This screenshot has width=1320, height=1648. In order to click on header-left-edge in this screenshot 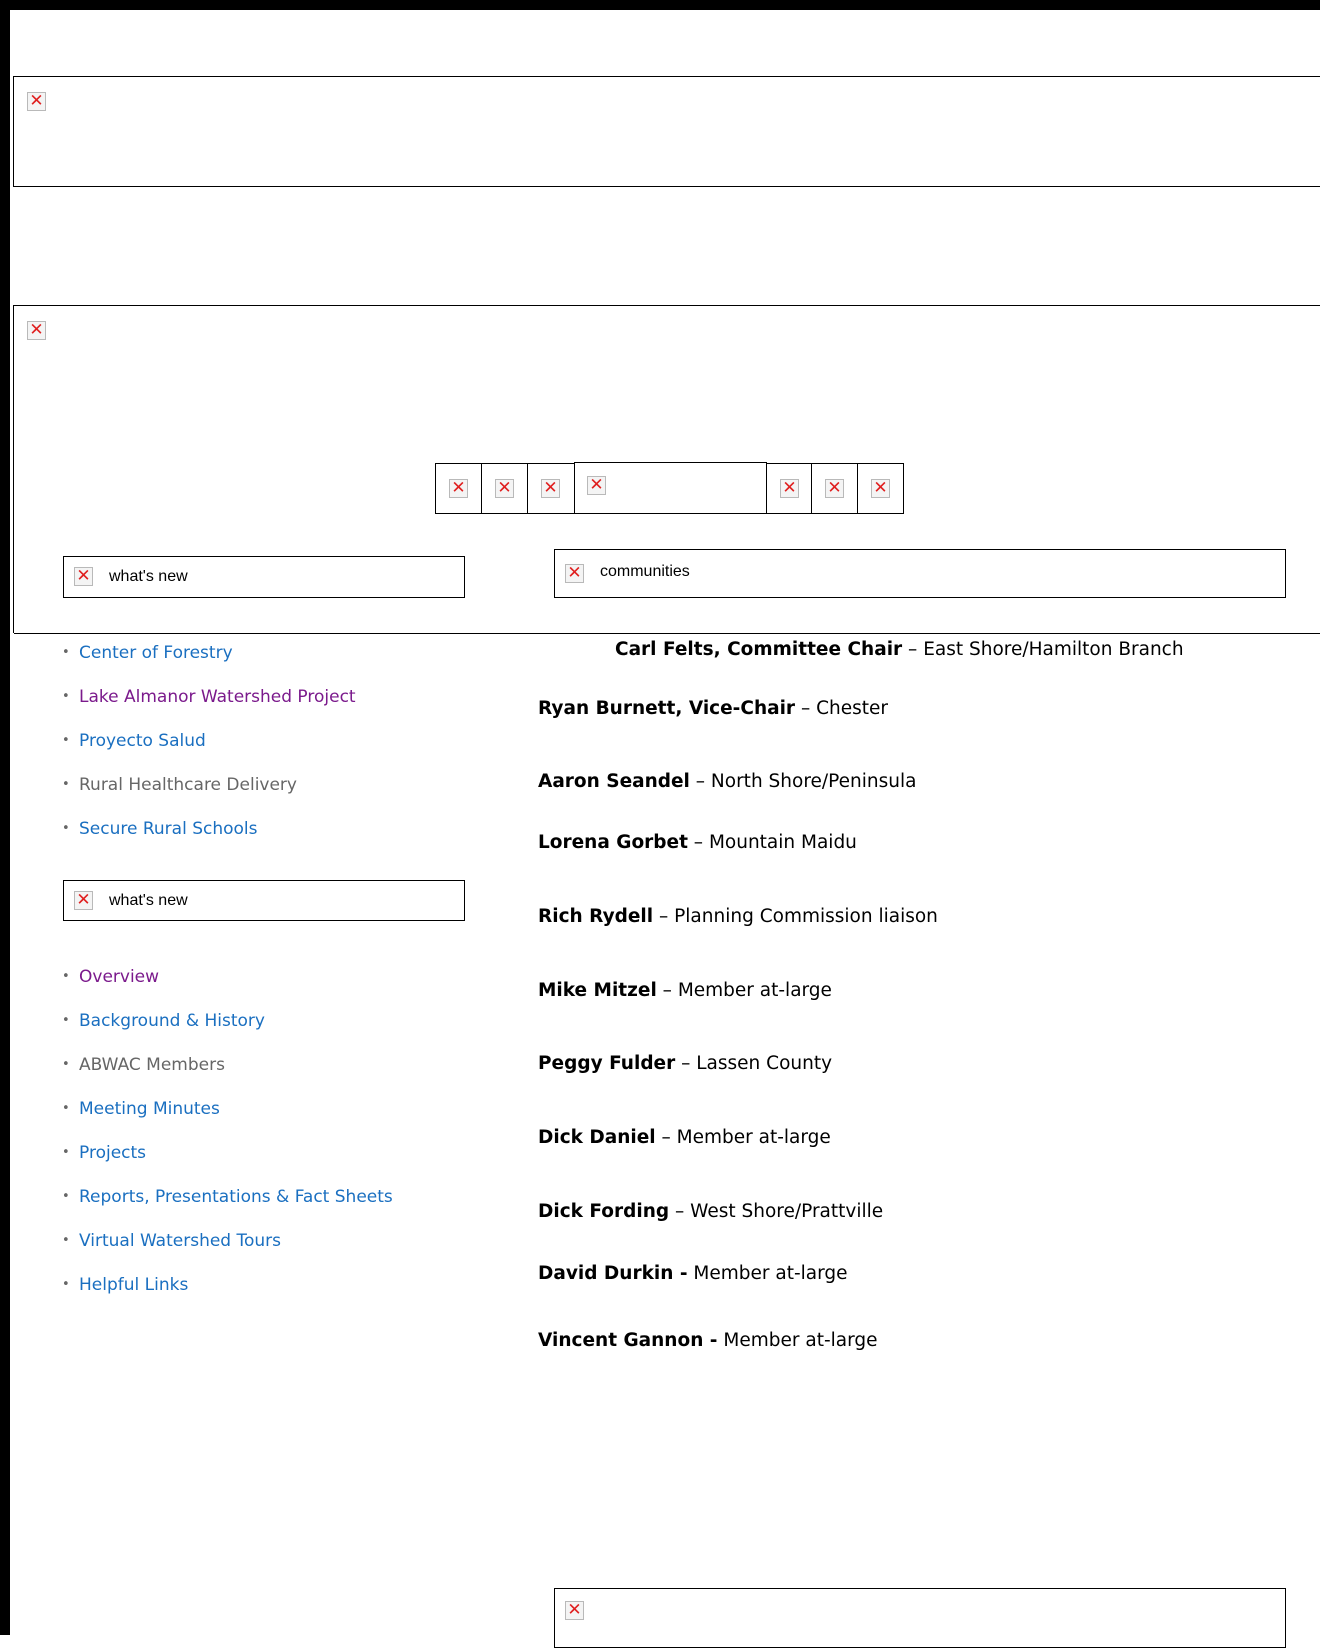, I will do `click(13, 131)`.